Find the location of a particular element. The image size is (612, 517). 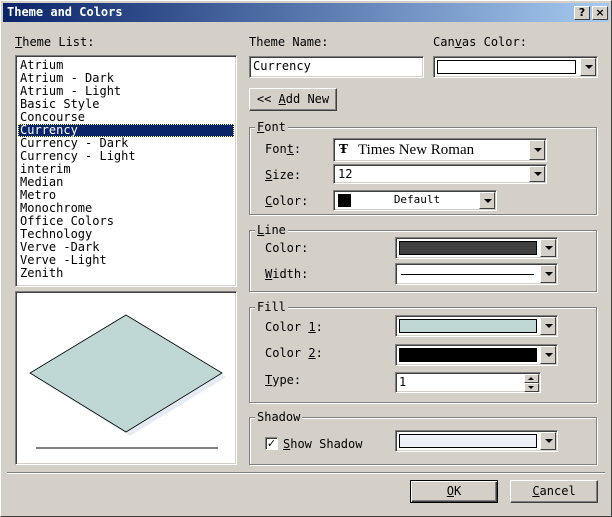

fill-color2-chevron-down-icon is located at coordinates (548, 355).